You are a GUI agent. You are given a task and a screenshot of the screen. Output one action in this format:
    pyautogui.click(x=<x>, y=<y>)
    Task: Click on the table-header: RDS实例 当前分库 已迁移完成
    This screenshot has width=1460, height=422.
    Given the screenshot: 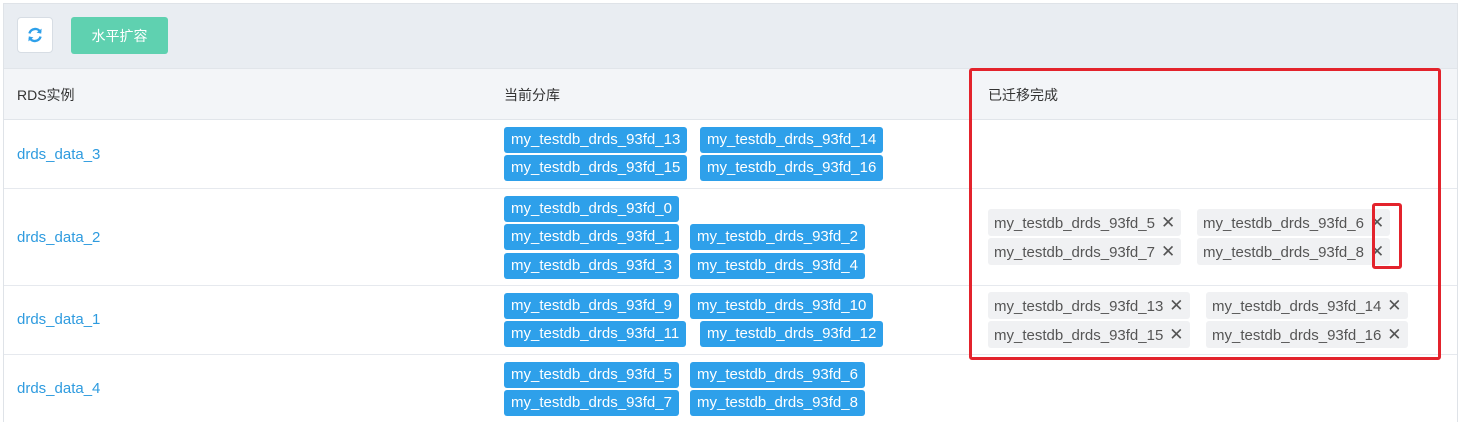 What is the action you would take?
    pyautogui.click(x=730, y=94)
    